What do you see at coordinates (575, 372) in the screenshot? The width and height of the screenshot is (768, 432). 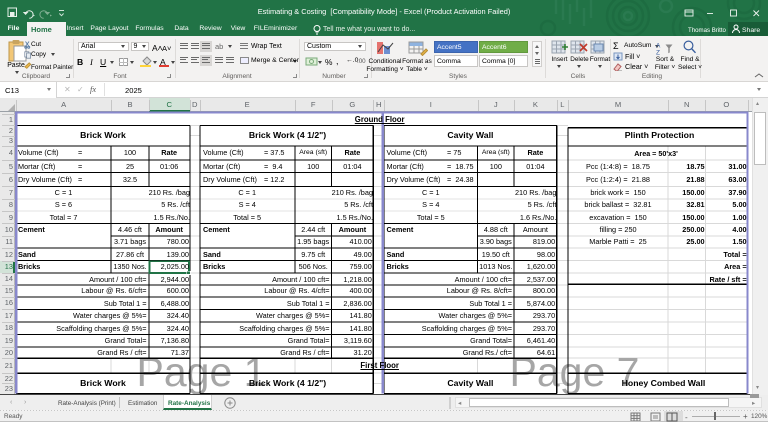 I see `svg-text: Page 7` at bounding box center [575, 372].